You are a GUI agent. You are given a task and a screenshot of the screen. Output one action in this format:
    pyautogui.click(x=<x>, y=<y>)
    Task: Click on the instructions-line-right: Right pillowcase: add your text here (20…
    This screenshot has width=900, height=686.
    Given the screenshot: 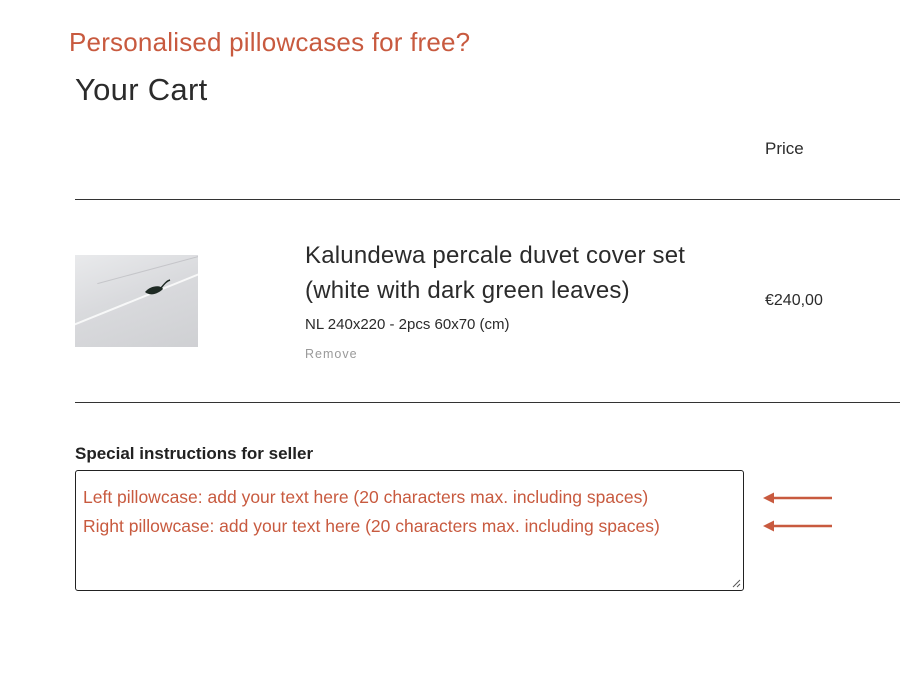 What is the action you would take?
    pyautogui.click(x=371, y=526)
    